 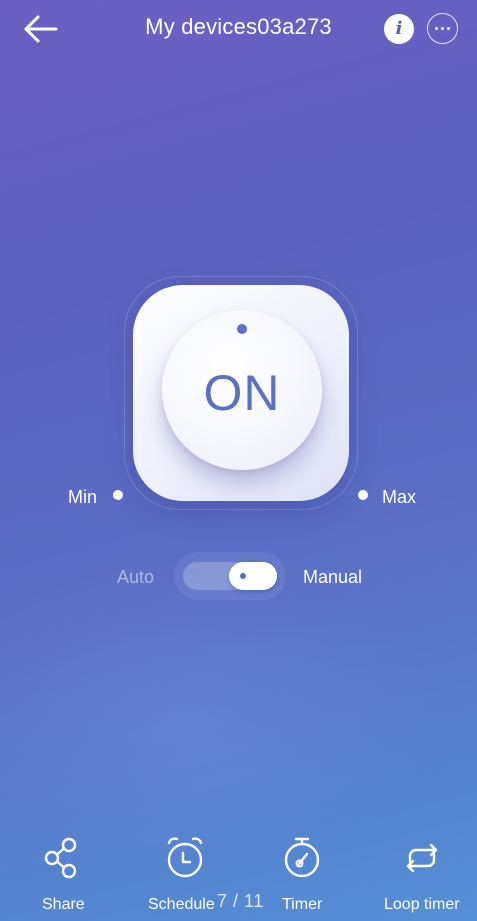 What do you see at coordinates (332, 577) in the screenshot?
I see `mode-manual-label: Manual` at bounding box center [332, 577].